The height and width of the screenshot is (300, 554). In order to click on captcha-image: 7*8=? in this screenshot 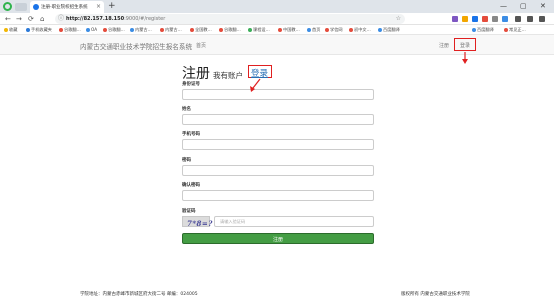, I will do `click(197, 222)`.